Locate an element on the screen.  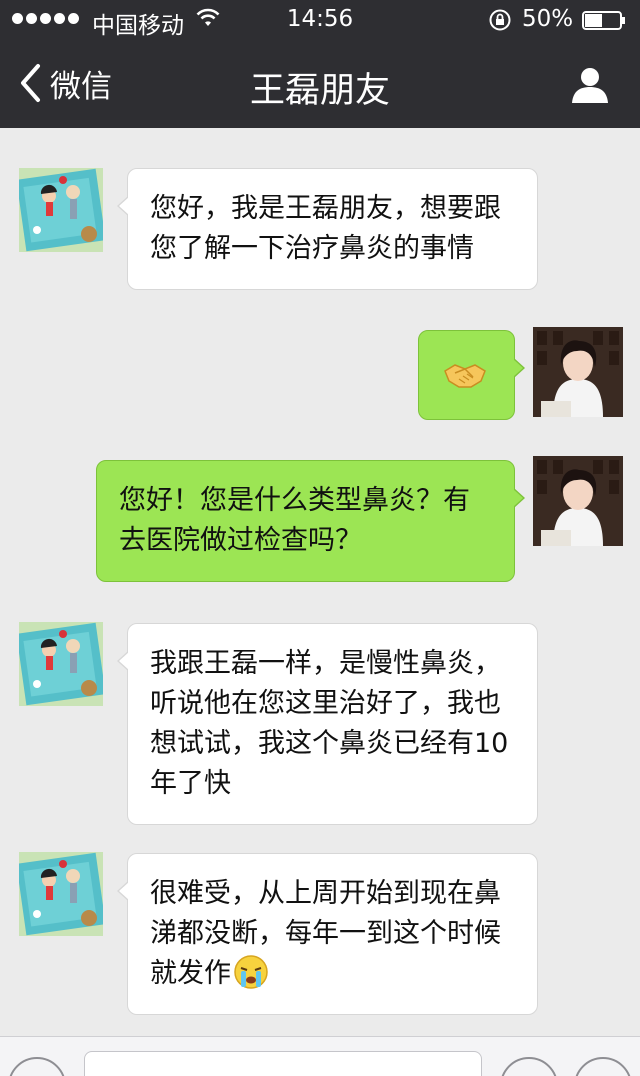
message-bubble: 很难受，从上周开始到现在鼻涕都没断，每年一到这个时候就发作 is located at coordinates (327, 934).